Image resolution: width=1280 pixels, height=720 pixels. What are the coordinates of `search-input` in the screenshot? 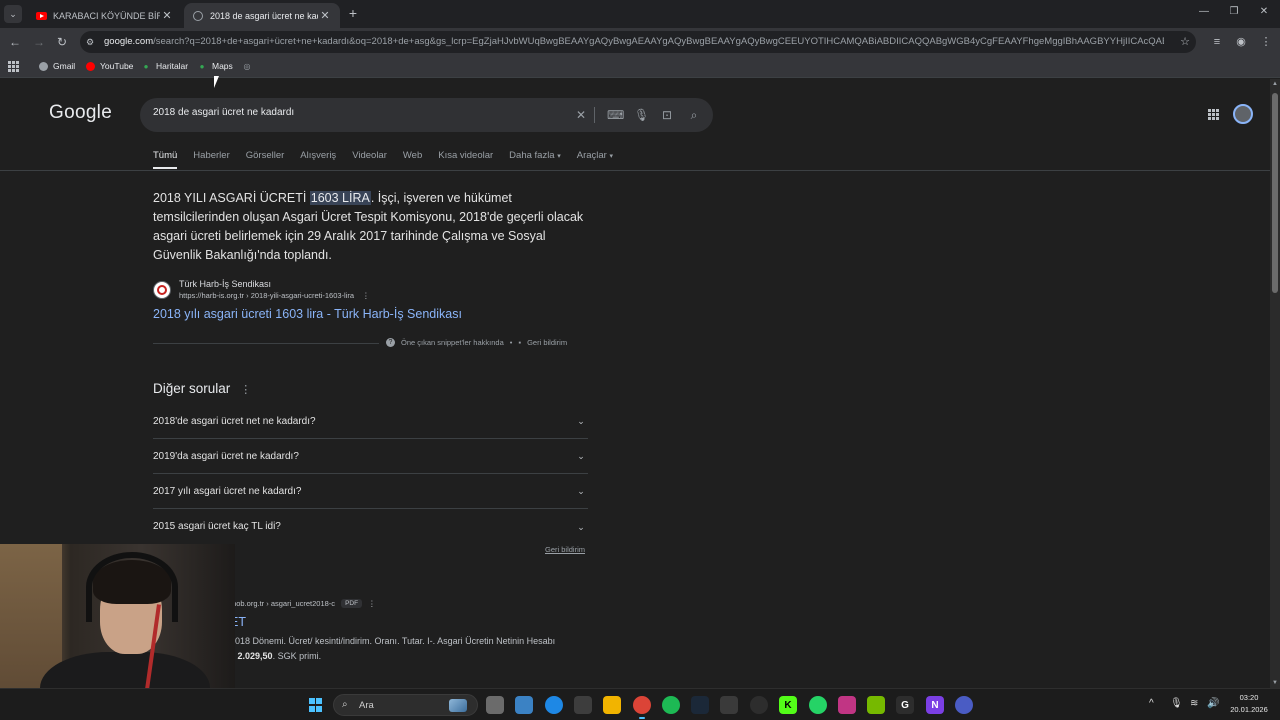 It's located at (353, 112).